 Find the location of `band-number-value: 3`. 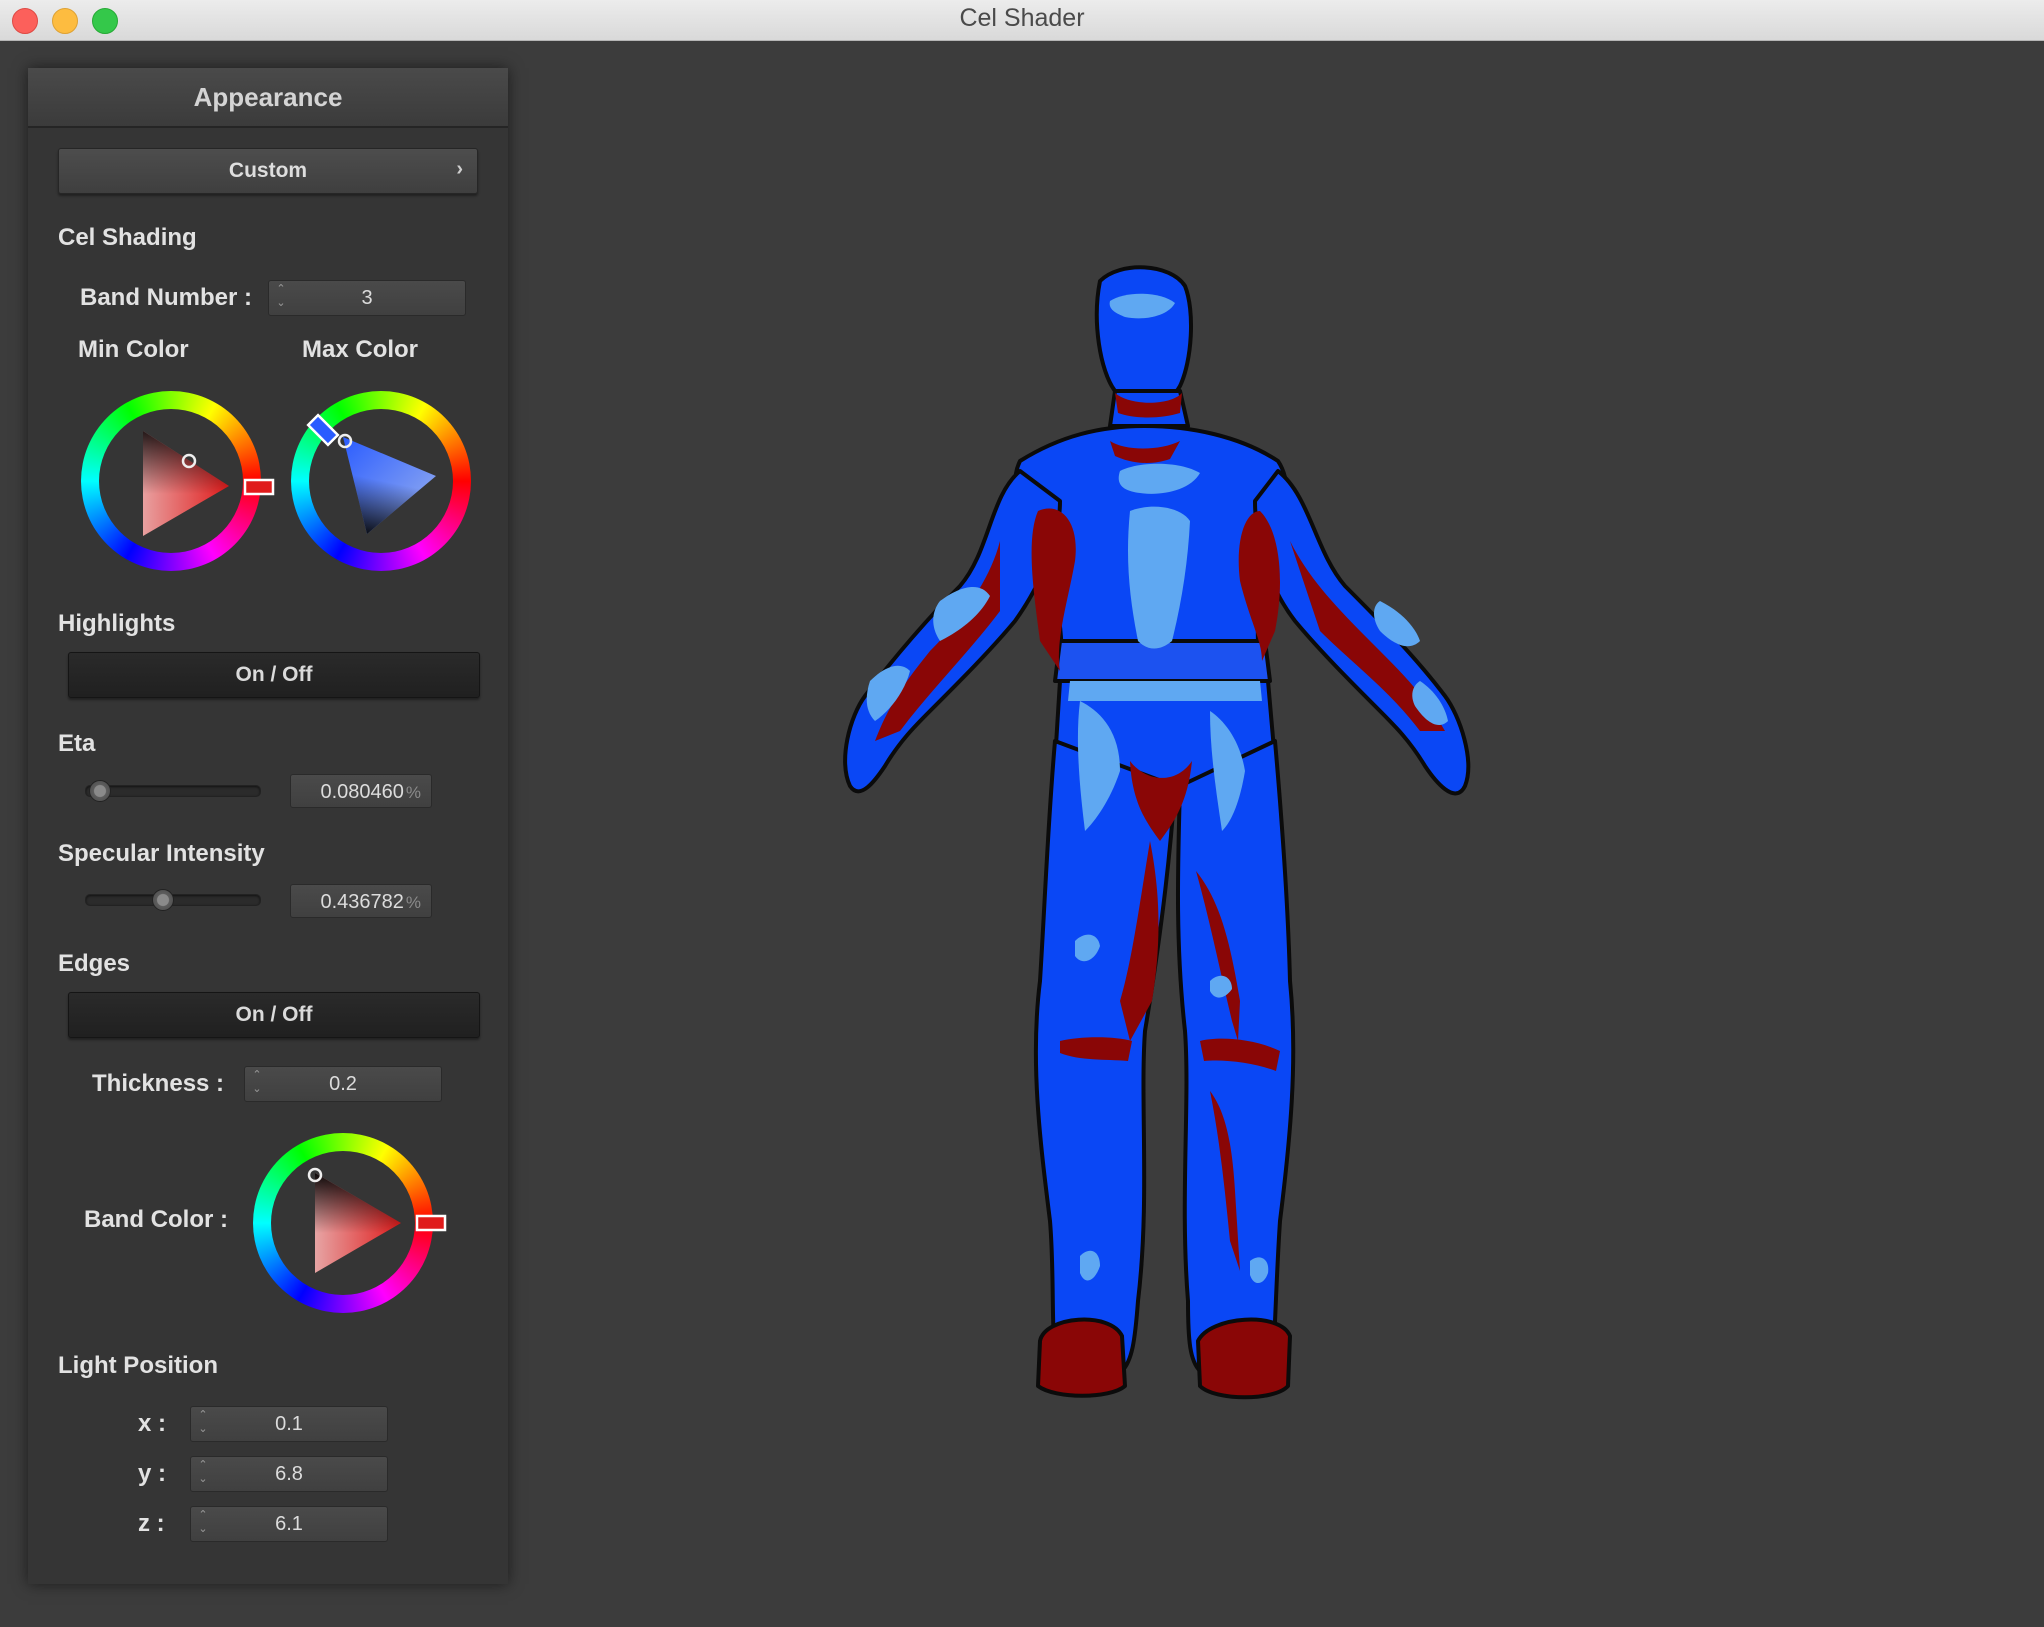

band-number-value: 3 is located at coordinates (367, 298).